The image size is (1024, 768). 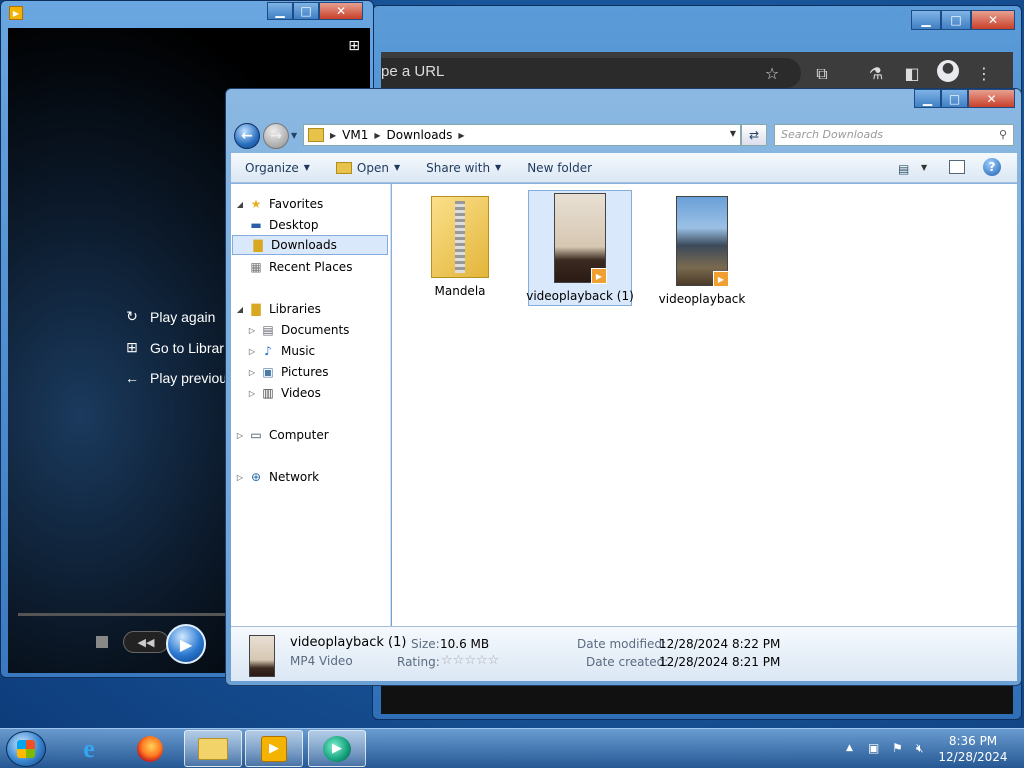 What do you see at coordinates (268, 351) in the screenshot?
I see `music-icon: ♪` at bounding box center [268, 351].